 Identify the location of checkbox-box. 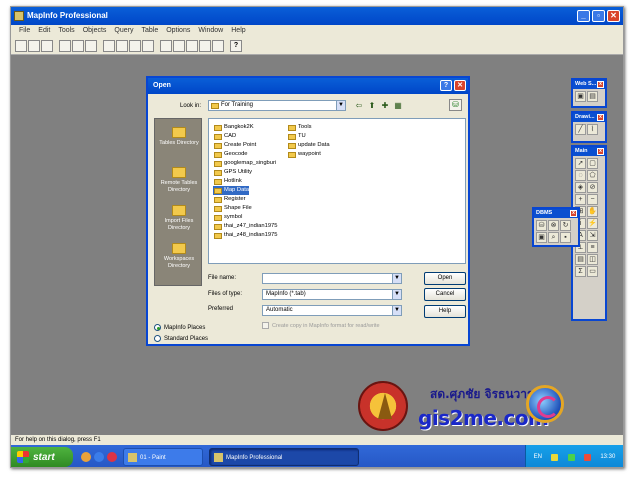
(265, 325).